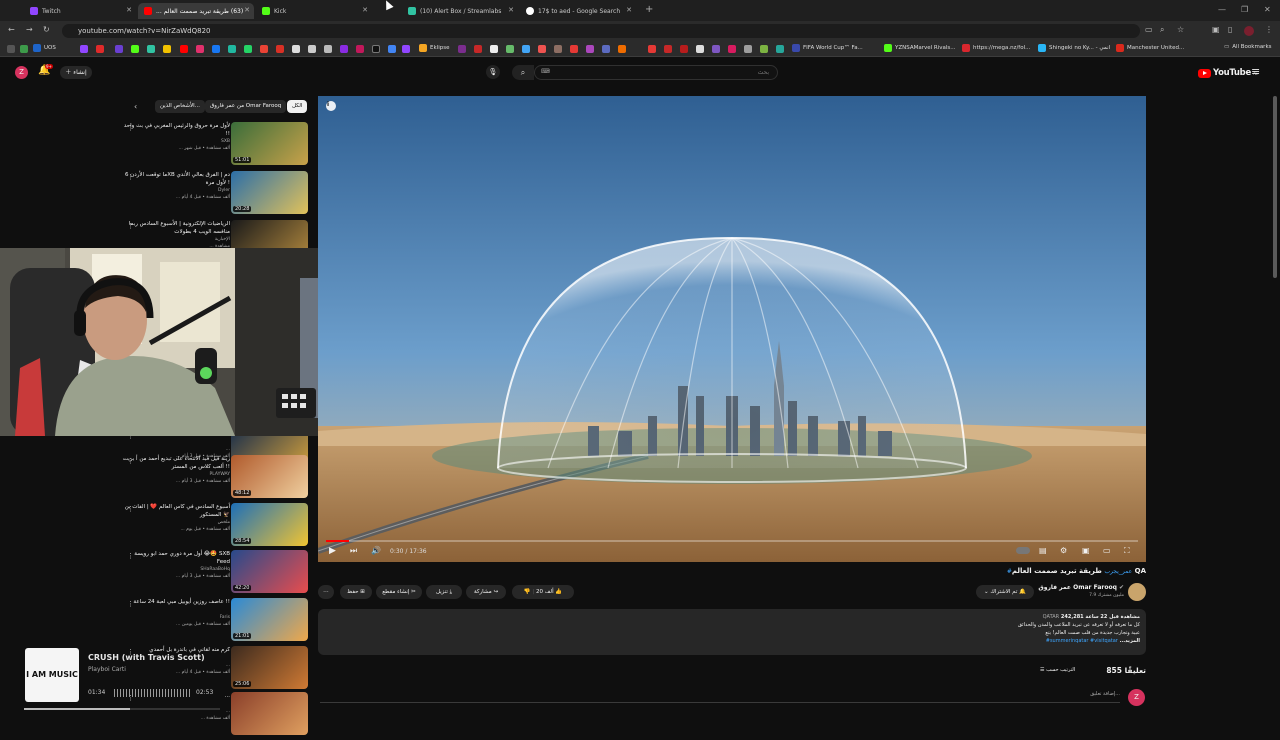 This screenshot has width=1280, height=740. I want to click on subtitles-icon: ▤, so click(1043, 550).